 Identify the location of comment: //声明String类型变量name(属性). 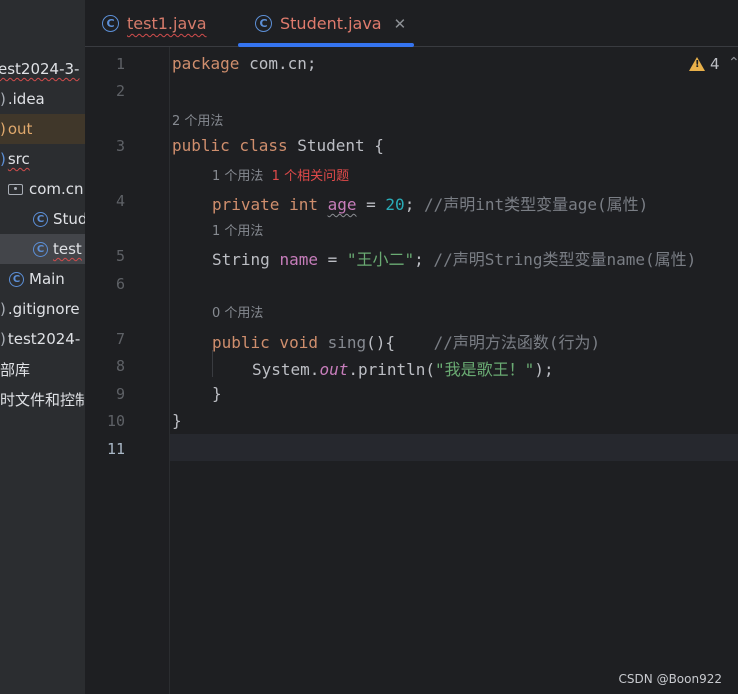
(560, 259).